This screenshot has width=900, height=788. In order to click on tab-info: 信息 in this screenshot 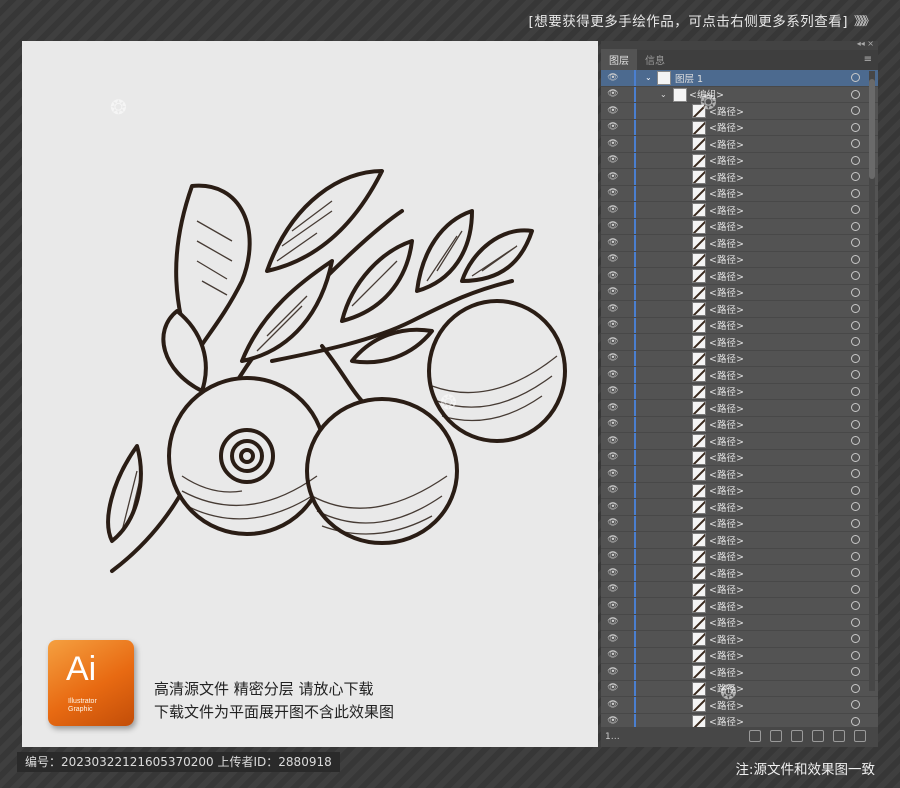, I will do `click(655, 59)`.